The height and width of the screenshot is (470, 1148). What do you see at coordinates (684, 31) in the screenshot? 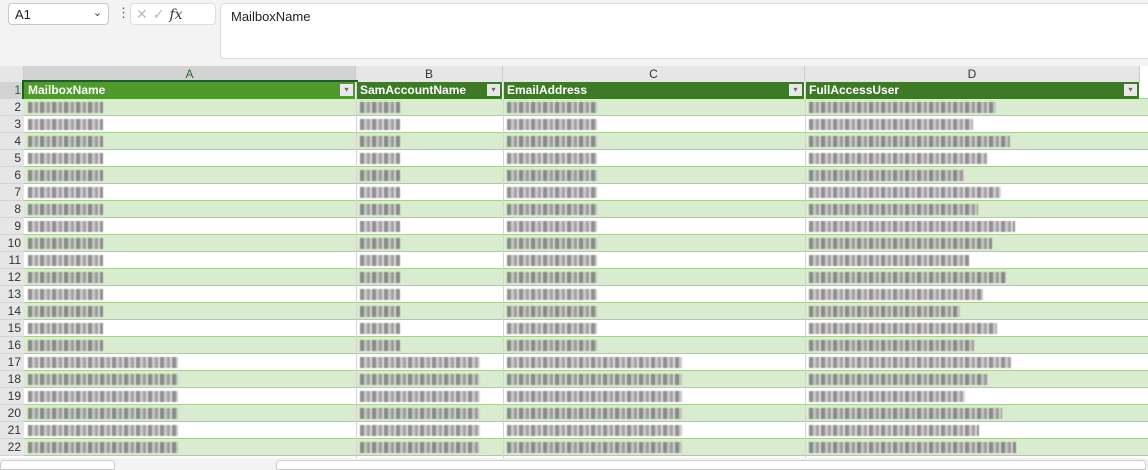
I see `formula-input: MailboxName` at bounding box center [684, 31].